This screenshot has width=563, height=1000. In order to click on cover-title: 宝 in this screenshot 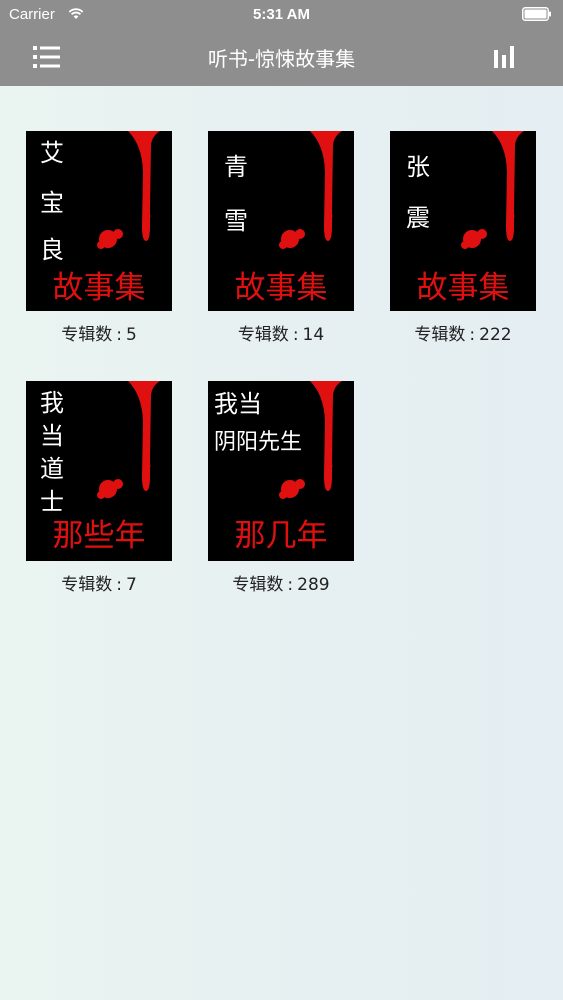, I will do `click(52, 203)`.